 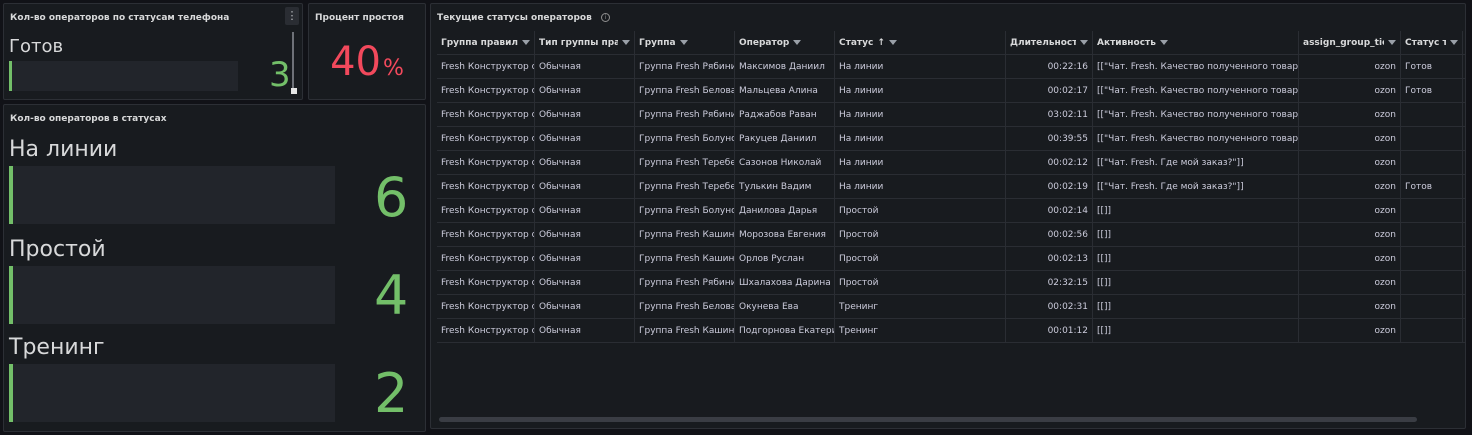 I want to click on vertical-scrollbar, so click(x=293, y=63).